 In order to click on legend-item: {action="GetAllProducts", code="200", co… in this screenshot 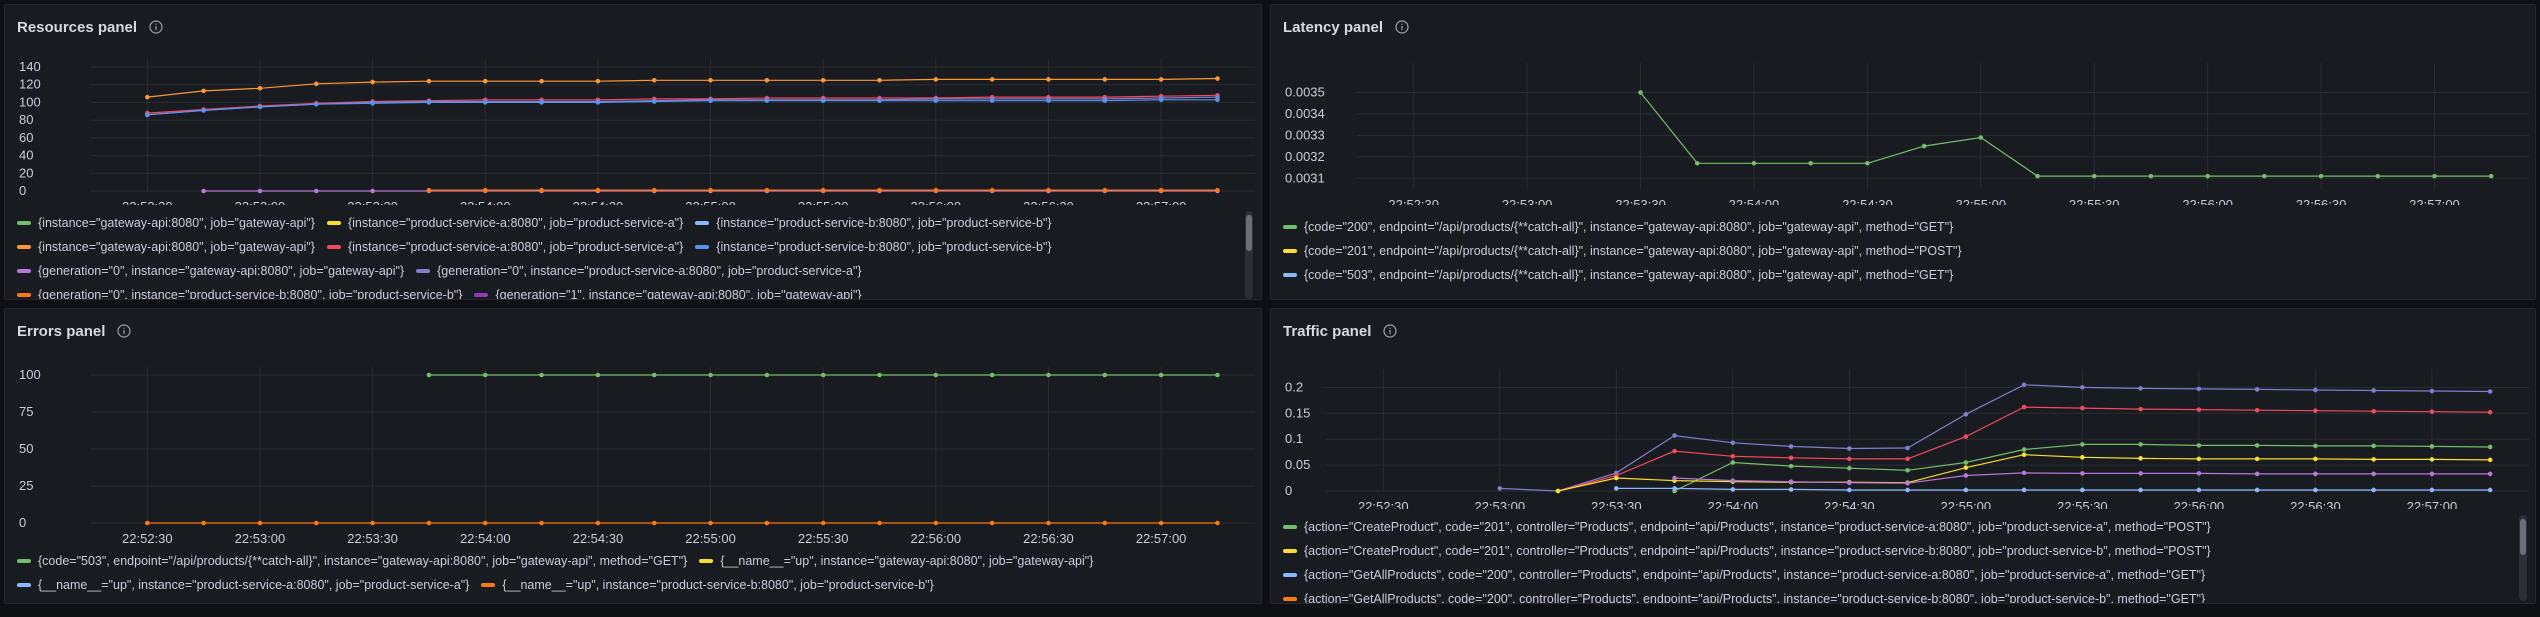, I will do `click(1744, 575)`.